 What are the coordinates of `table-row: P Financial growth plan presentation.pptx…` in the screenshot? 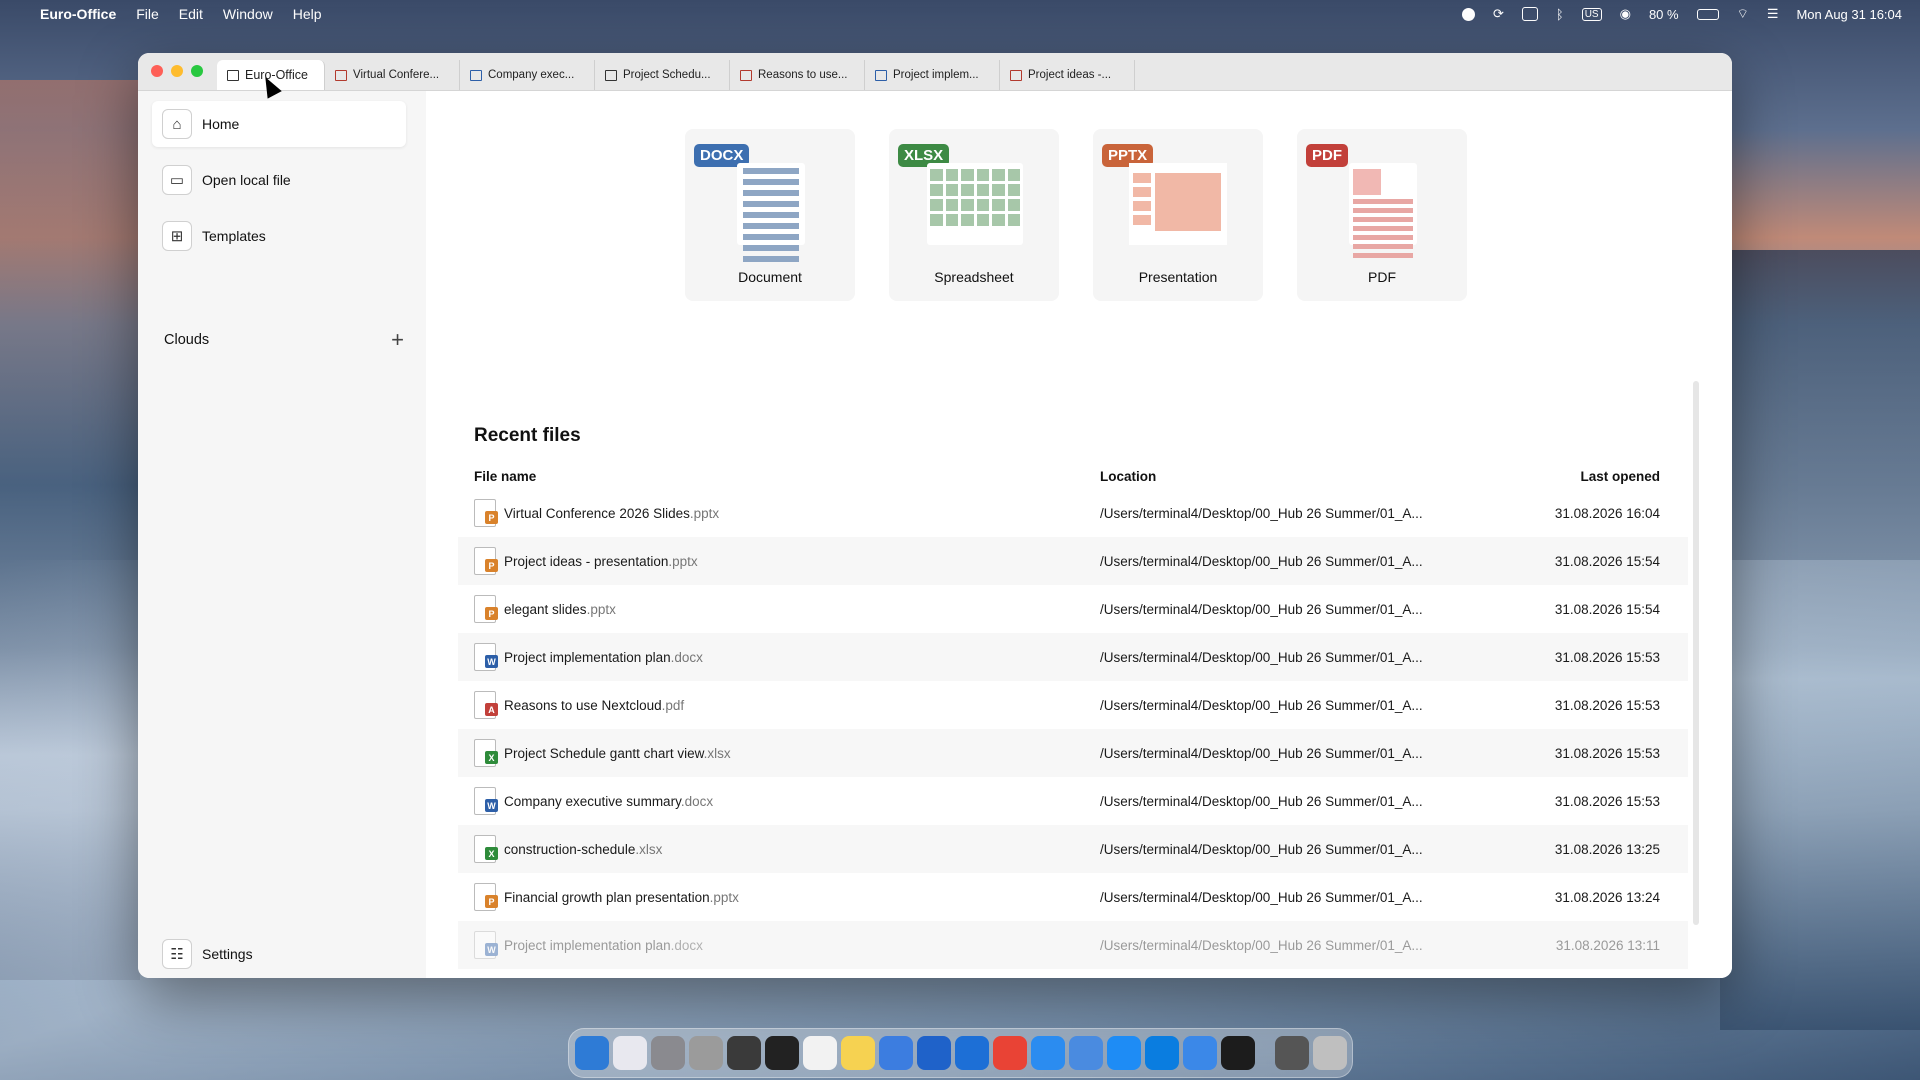 It's located at (1073, 897).